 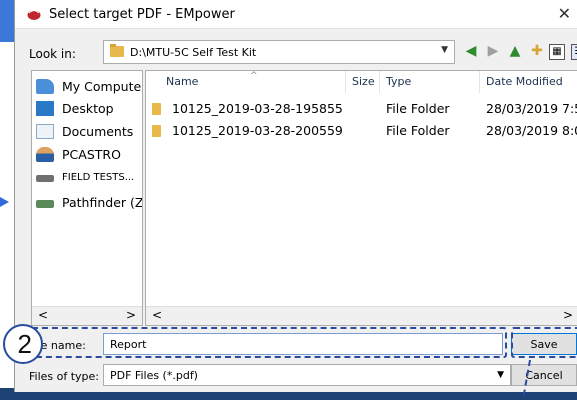 What do you see at coordinates (52, 54) in the screenshot?
I see `look-in-label: Look in:` at bounding box center [52, 54].